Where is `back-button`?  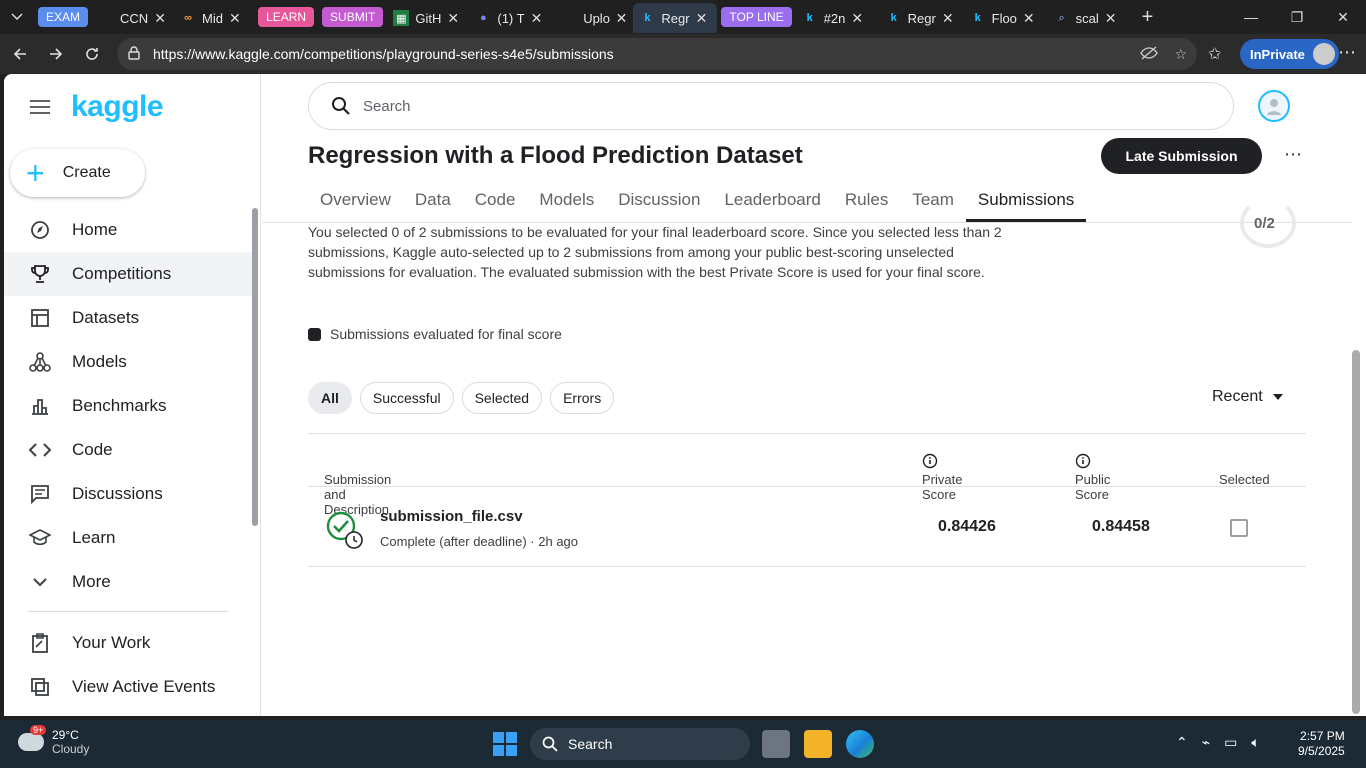 back-button is located at coordinates (20, 54).